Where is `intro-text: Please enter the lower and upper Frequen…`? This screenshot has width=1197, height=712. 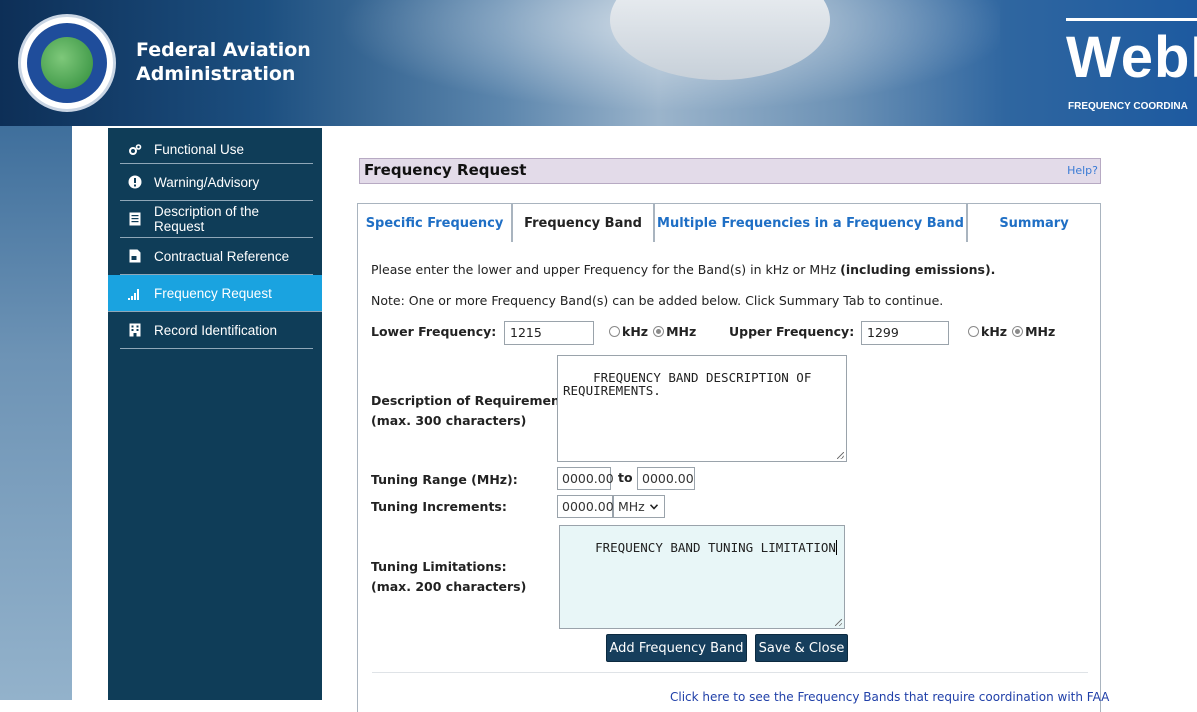 intro-text: Please enter the lower and upper Frequen… is located at coordinates (683, 269).